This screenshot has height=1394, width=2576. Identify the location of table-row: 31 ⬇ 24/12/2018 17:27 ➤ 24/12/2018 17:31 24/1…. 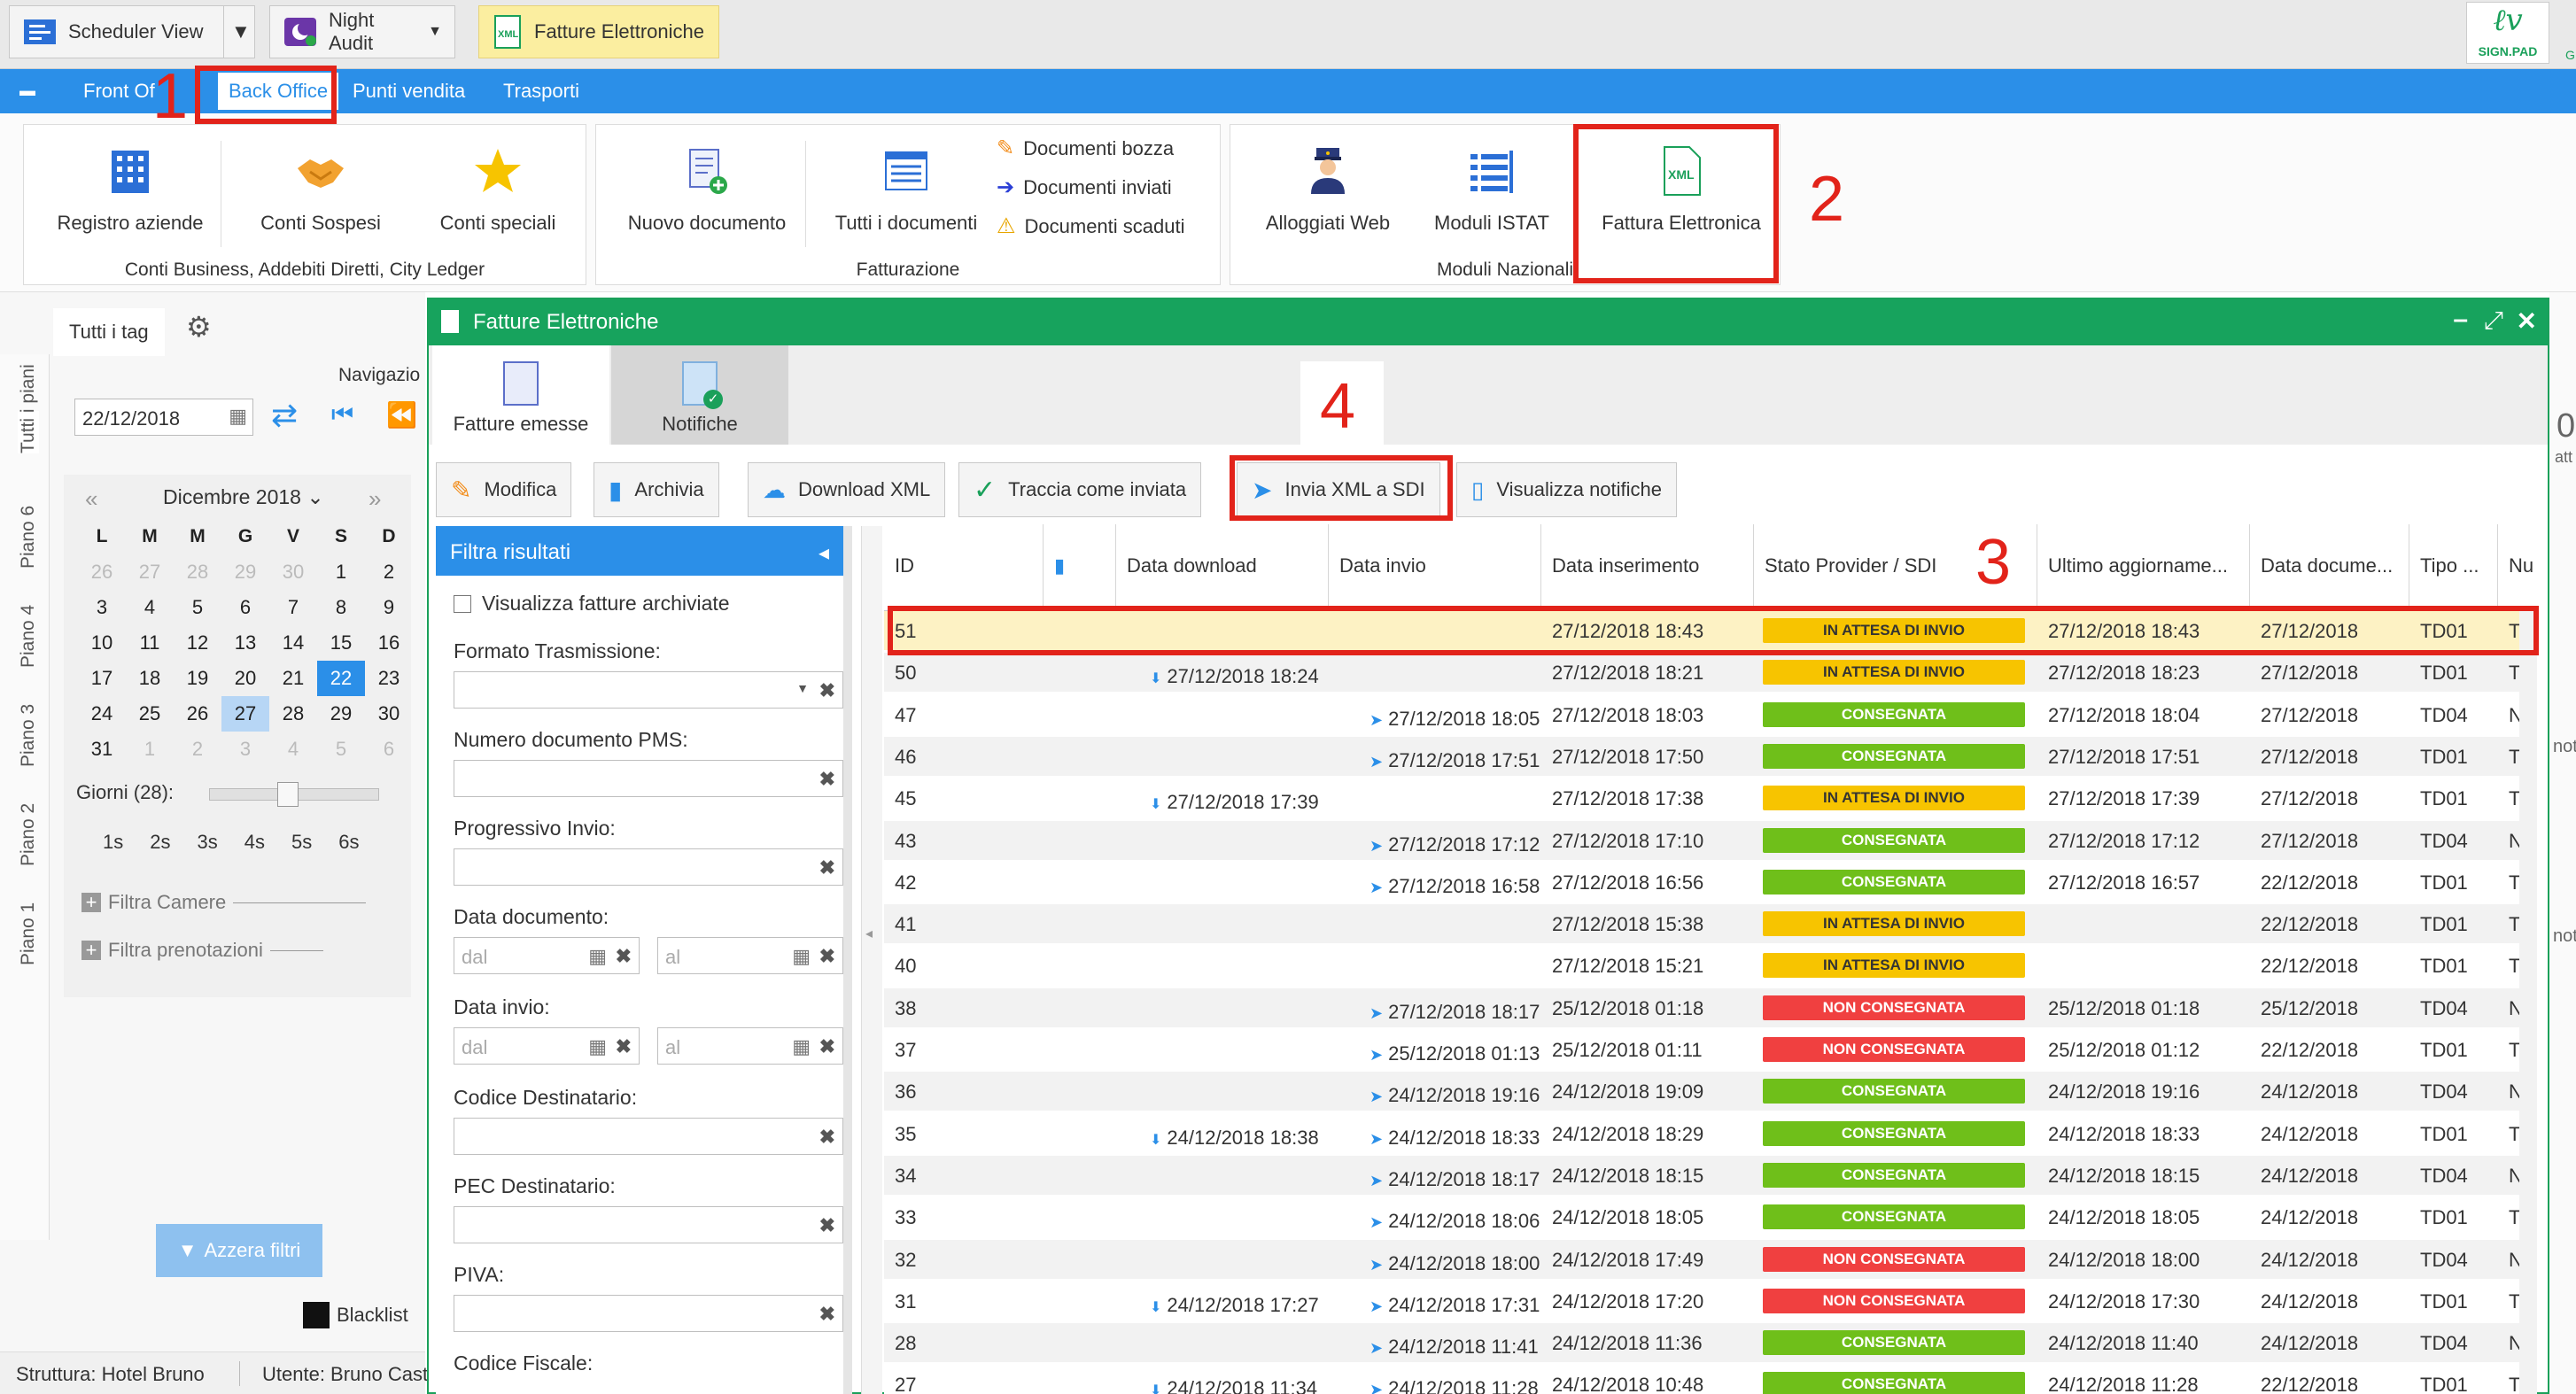
(1710, 1300).